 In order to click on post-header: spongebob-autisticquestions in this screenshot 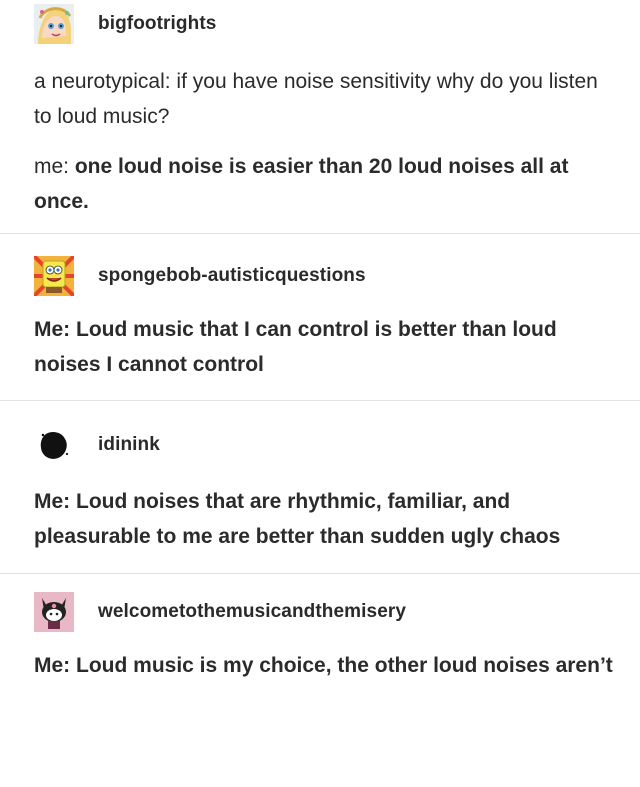, I will do `click(327, 276)`.